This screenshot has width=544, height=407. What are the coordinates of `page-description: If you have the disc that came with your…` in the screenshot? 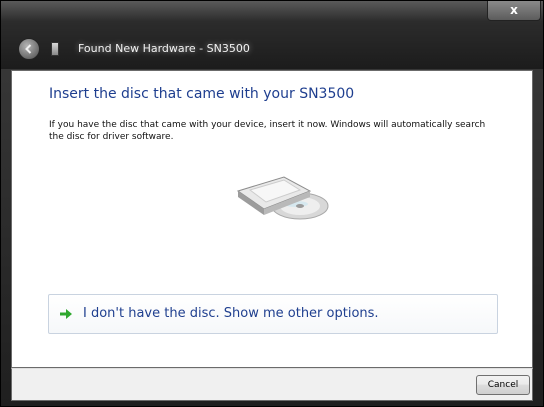 It's located at (267, 131).